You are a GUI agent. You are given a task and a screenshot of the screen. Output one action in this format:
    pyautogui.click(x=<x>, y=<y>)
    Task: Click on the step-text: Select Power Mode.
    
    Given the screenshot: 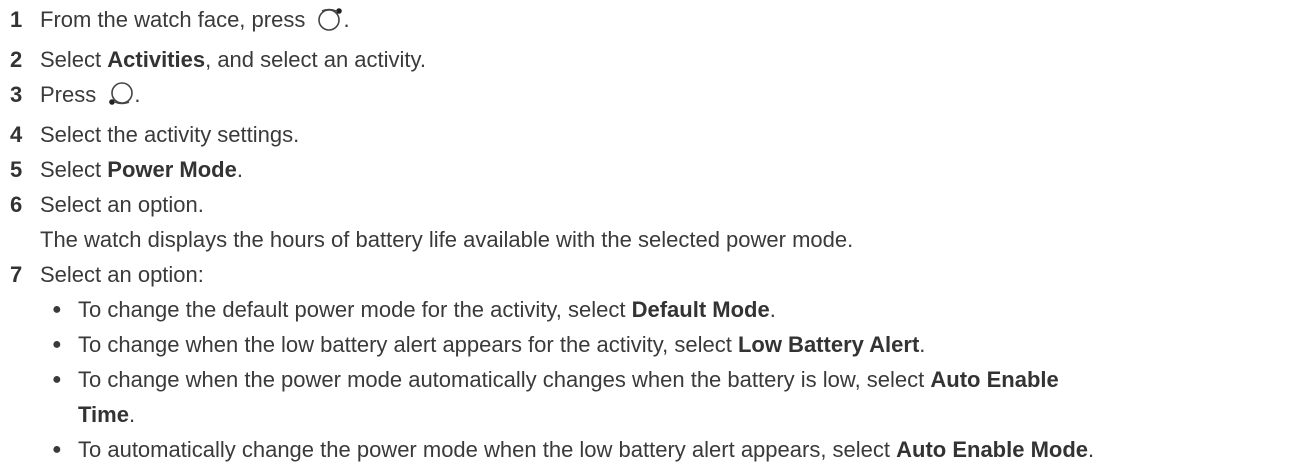 What is the action you would take?
    pyautogui.click(x=675, y=169)
    